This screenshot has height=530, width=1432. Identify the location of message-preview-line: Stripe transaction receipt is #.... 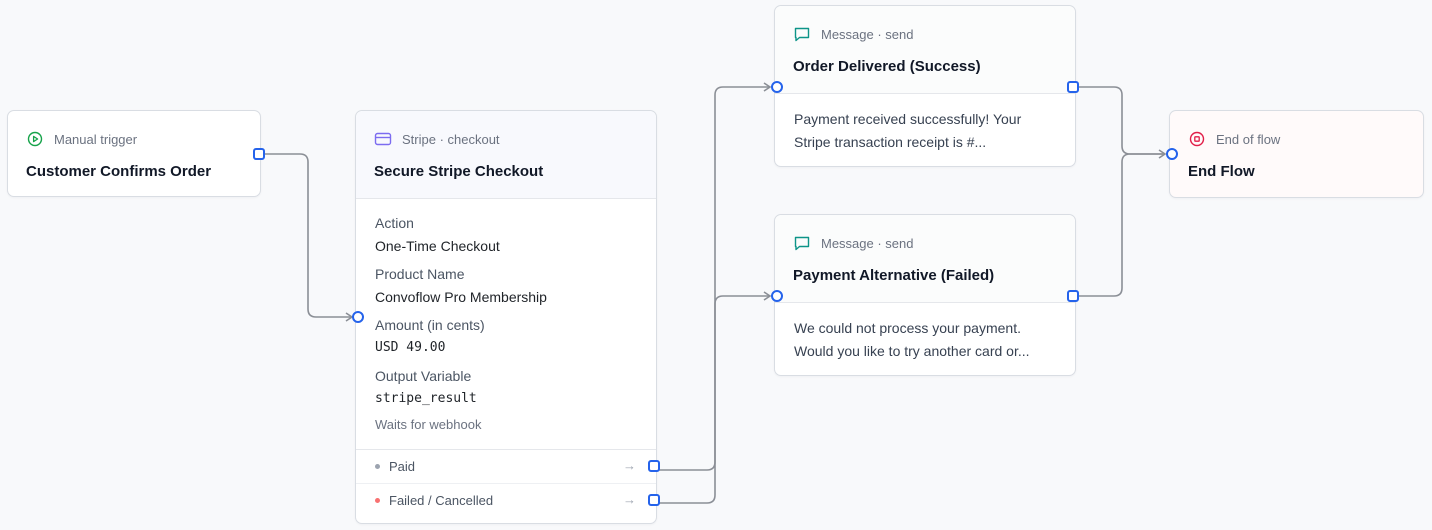
(890, 142).